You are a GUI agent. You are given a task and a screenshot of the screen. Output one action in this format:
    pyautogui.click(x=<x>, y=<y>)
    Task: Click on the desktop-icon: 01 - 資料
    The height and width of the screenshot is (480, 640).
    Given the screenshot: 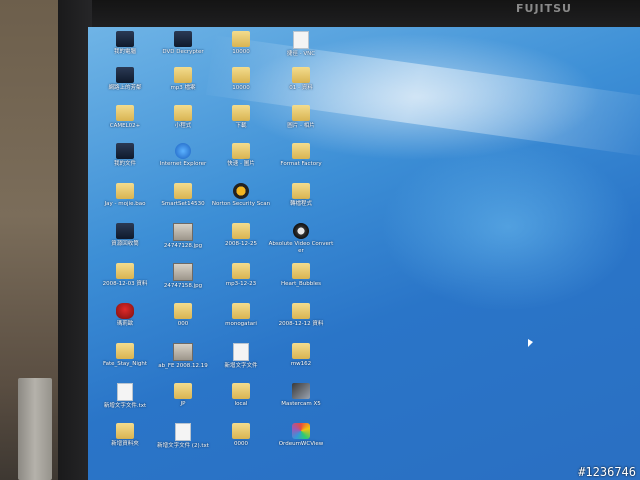 What is the action you would take?
    pyautogui.click(x=301, y=79)
    